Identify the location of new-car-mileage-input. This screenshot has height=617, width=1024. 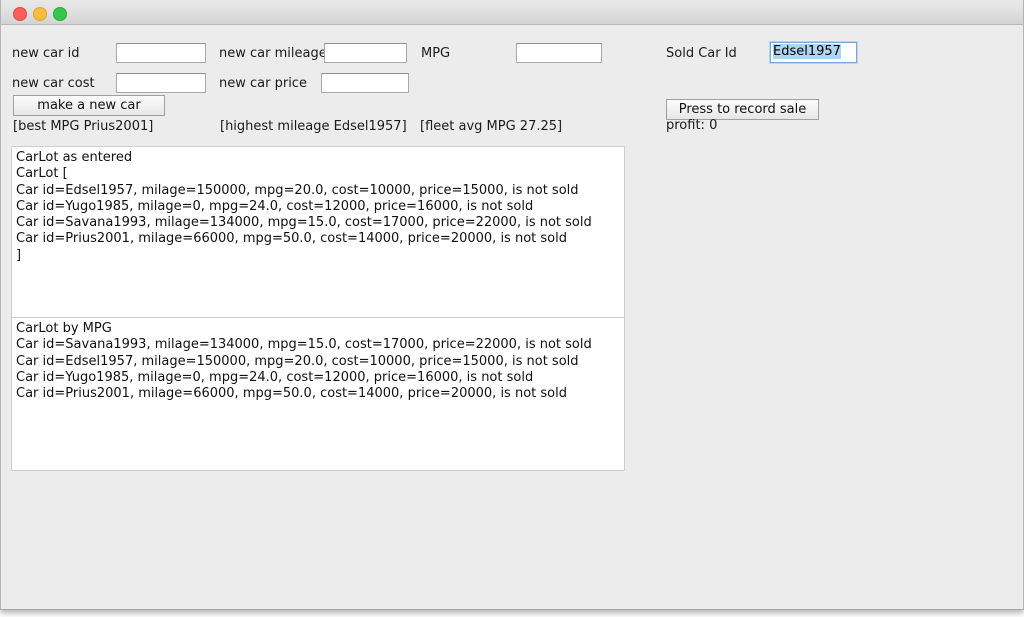
(365, 53).